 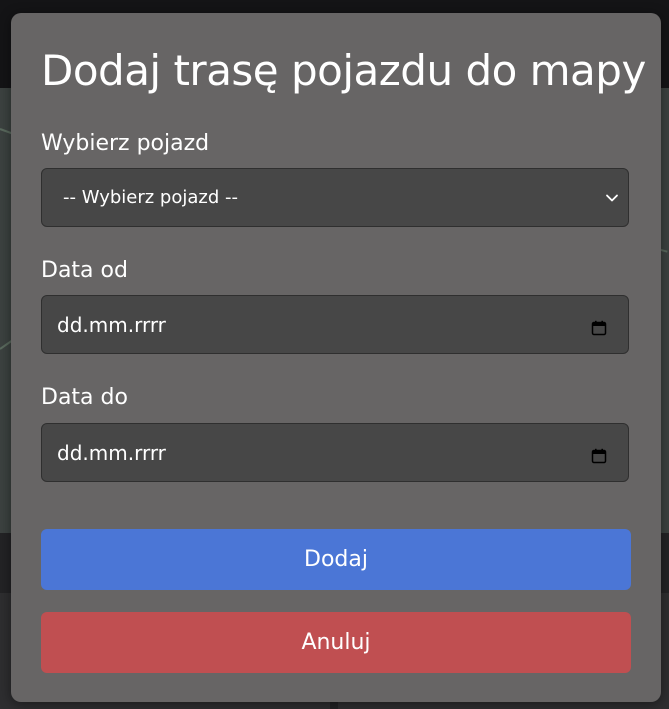 I want to click on chevron-down-icon, so click(x=612, y=198).